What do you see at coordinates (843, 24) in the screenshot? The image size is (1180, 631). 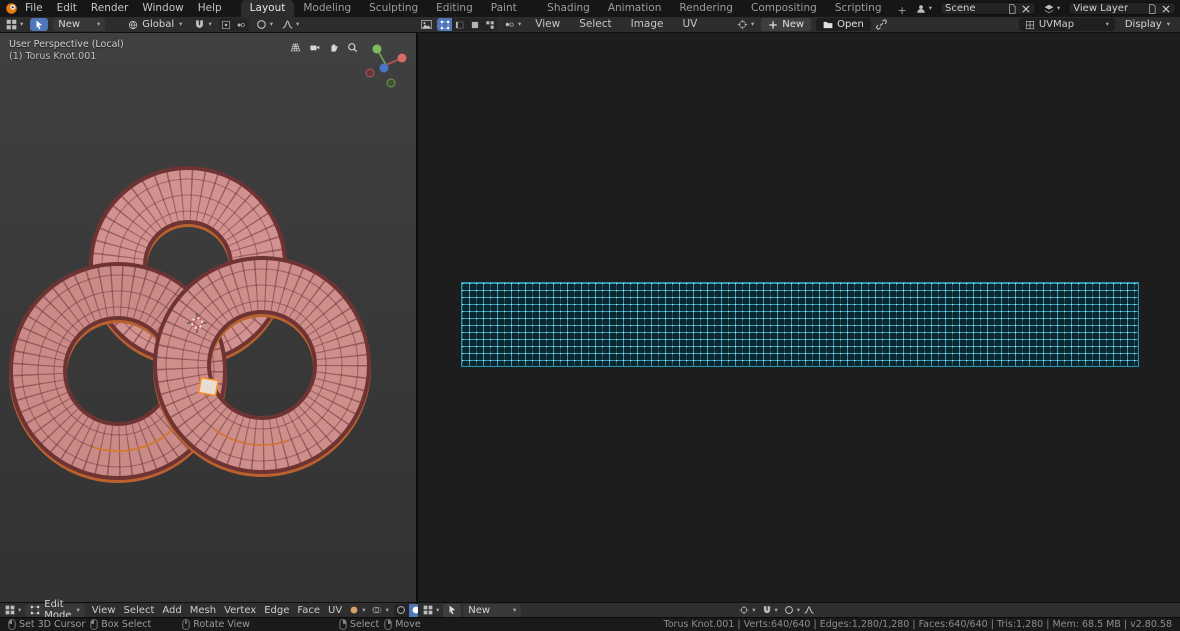 I see `open-image-button: Open` at bounding box center [843, 24].